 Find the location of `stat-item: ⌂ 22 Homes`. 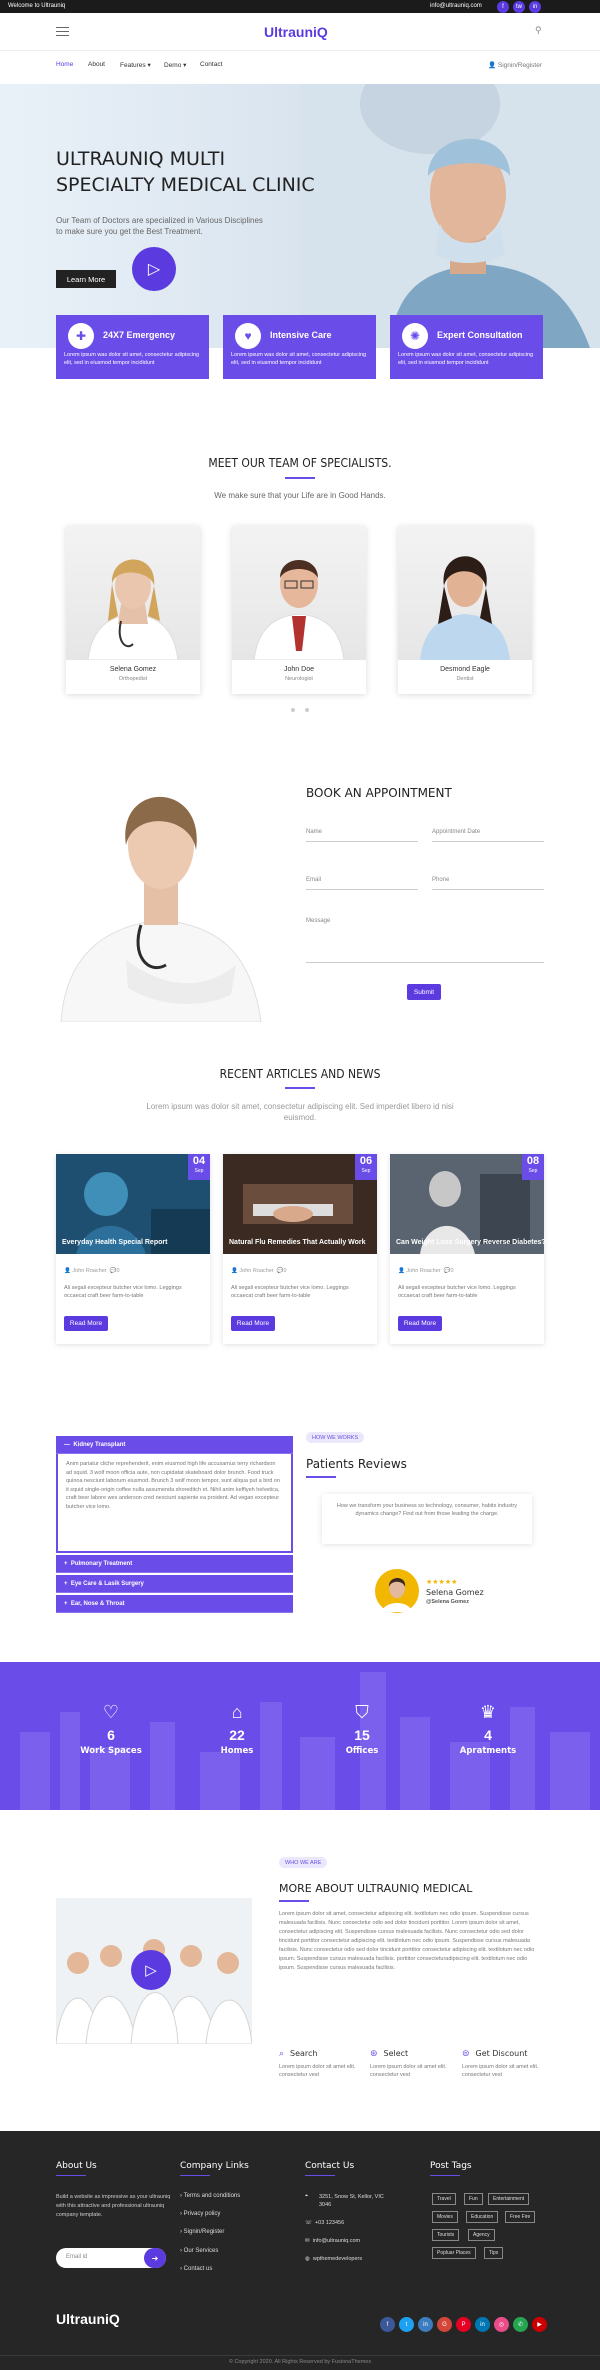

stat-item: ⌂ 22 Homes is located at coordinates (237, 1729).